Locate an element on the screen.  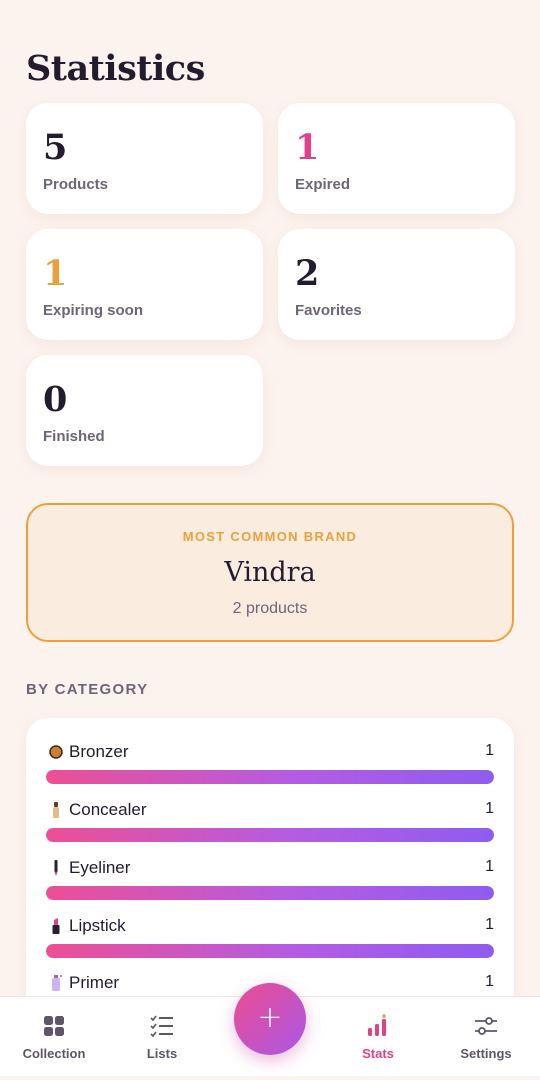
nav-item-settings: Settings is located at coordinates (486, 1037).